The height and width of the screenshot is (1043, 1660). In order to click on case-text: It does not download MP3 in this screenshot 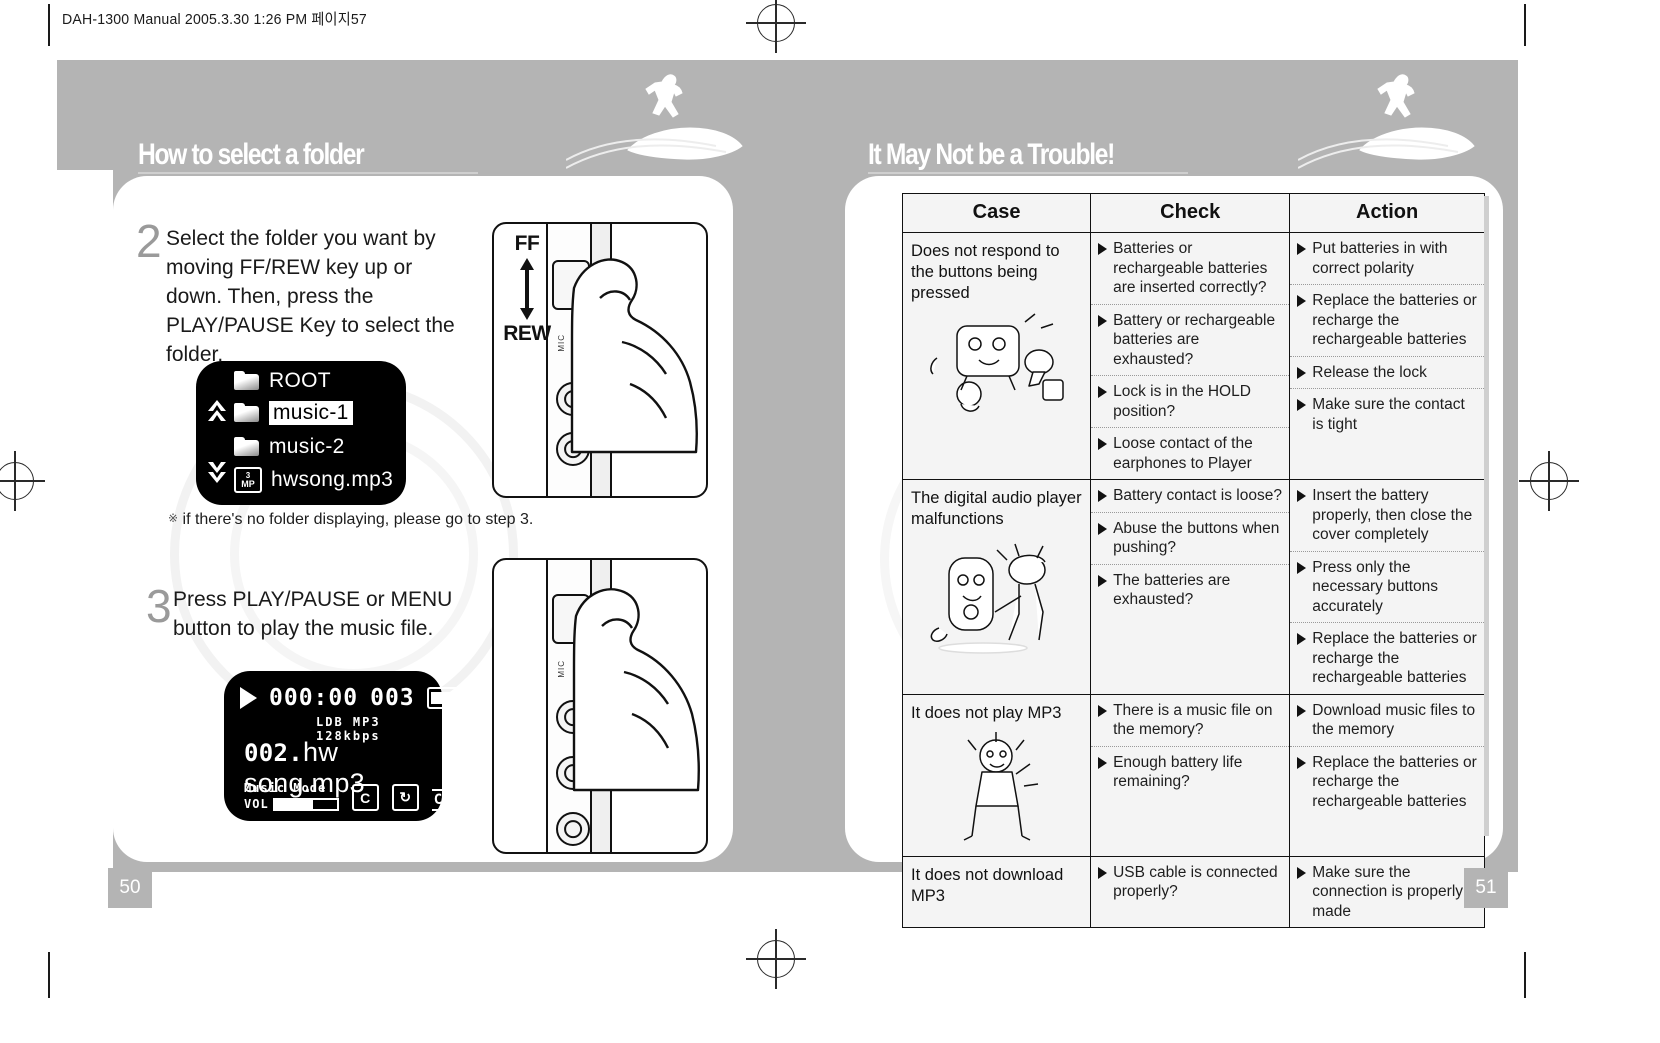, I will do `click(987, 885)`.